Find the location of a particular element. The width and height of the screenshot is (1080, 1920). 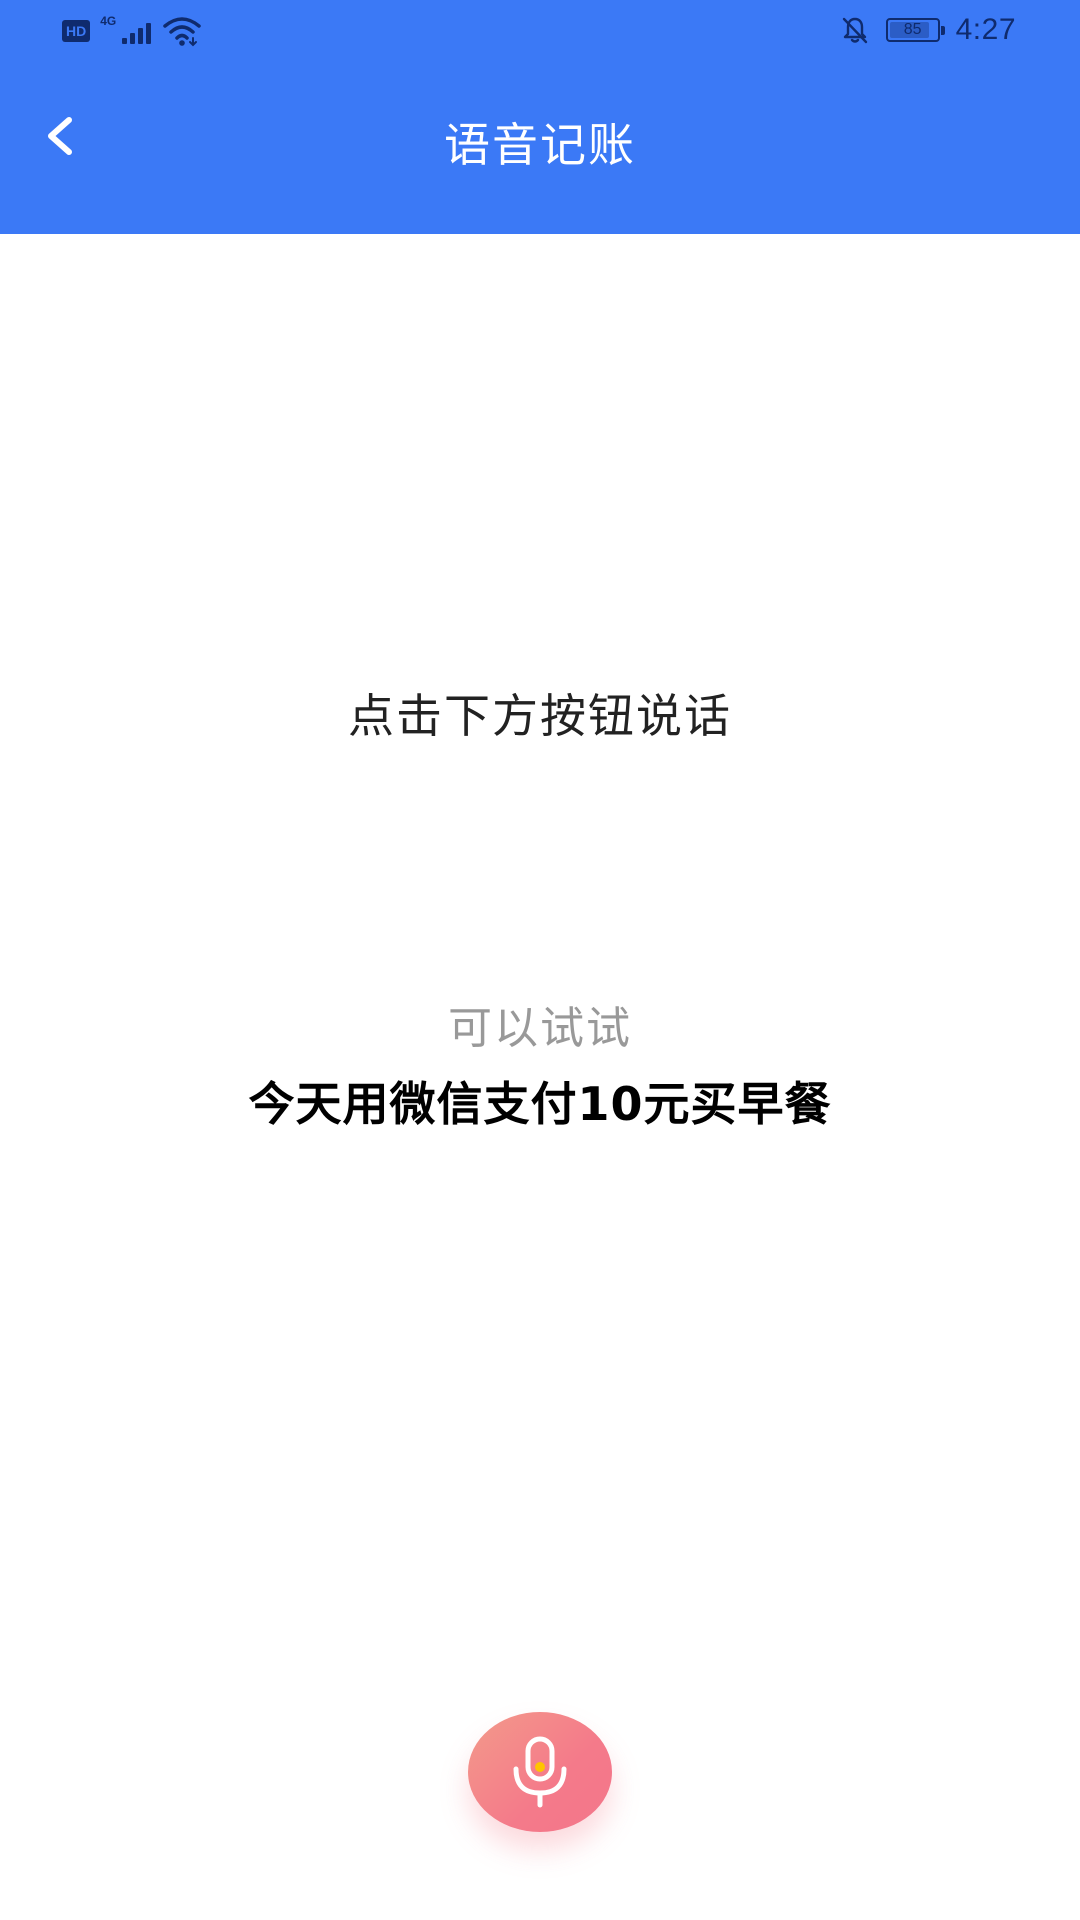

page-title: 语音记账 is located at coordinates (540, 145).